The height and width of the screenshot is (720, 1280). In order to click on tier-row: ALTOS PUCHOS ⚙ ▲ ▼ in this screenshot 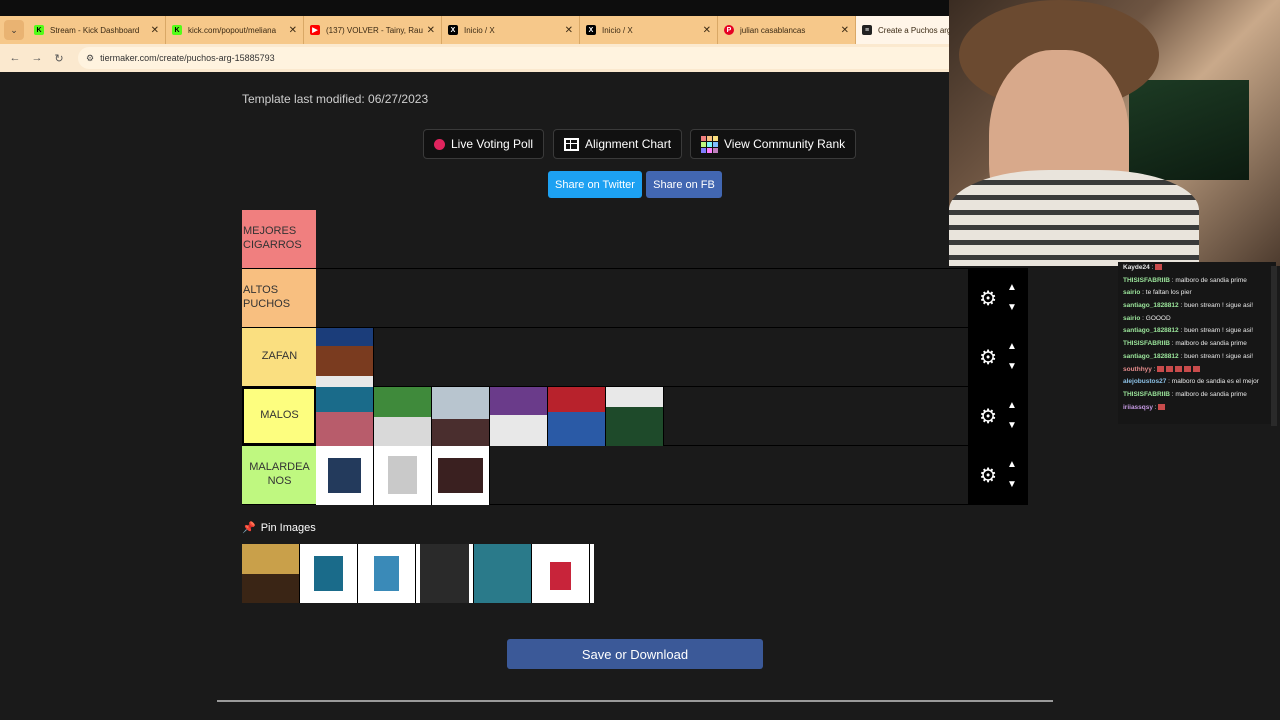, I will do `click(635, 298)`.